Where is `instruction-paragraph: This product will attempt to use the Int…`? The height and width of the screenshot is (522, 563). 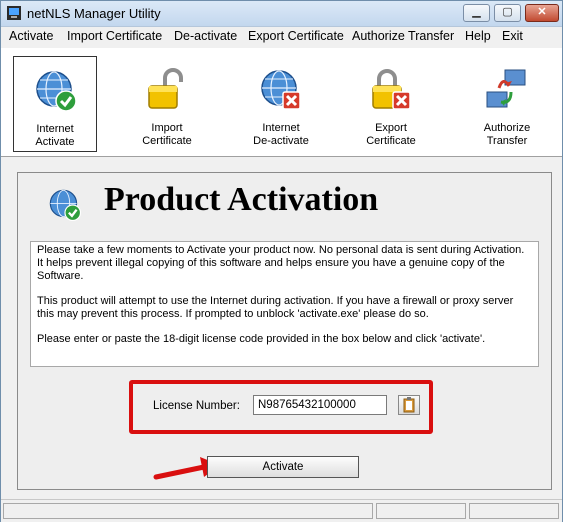 instruction-paragraph: This product will attempt to use the Int… is located at coordinates (275, 307).